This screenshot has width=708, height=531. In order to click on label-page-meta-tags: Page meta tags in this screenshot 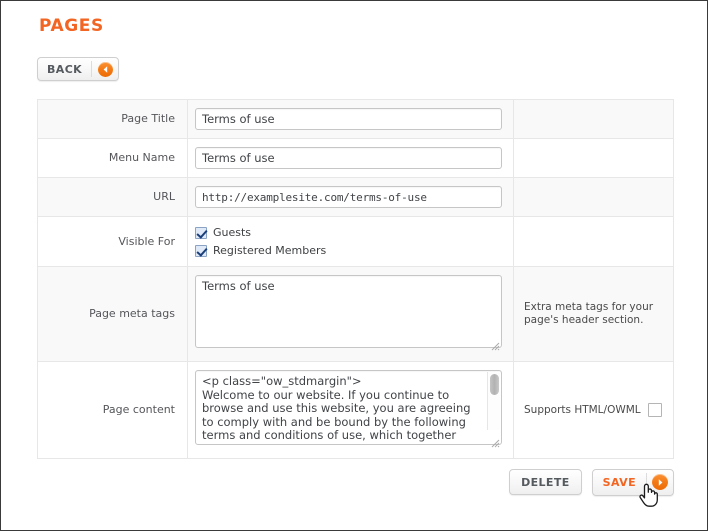, I will do `click(112, 314)`.